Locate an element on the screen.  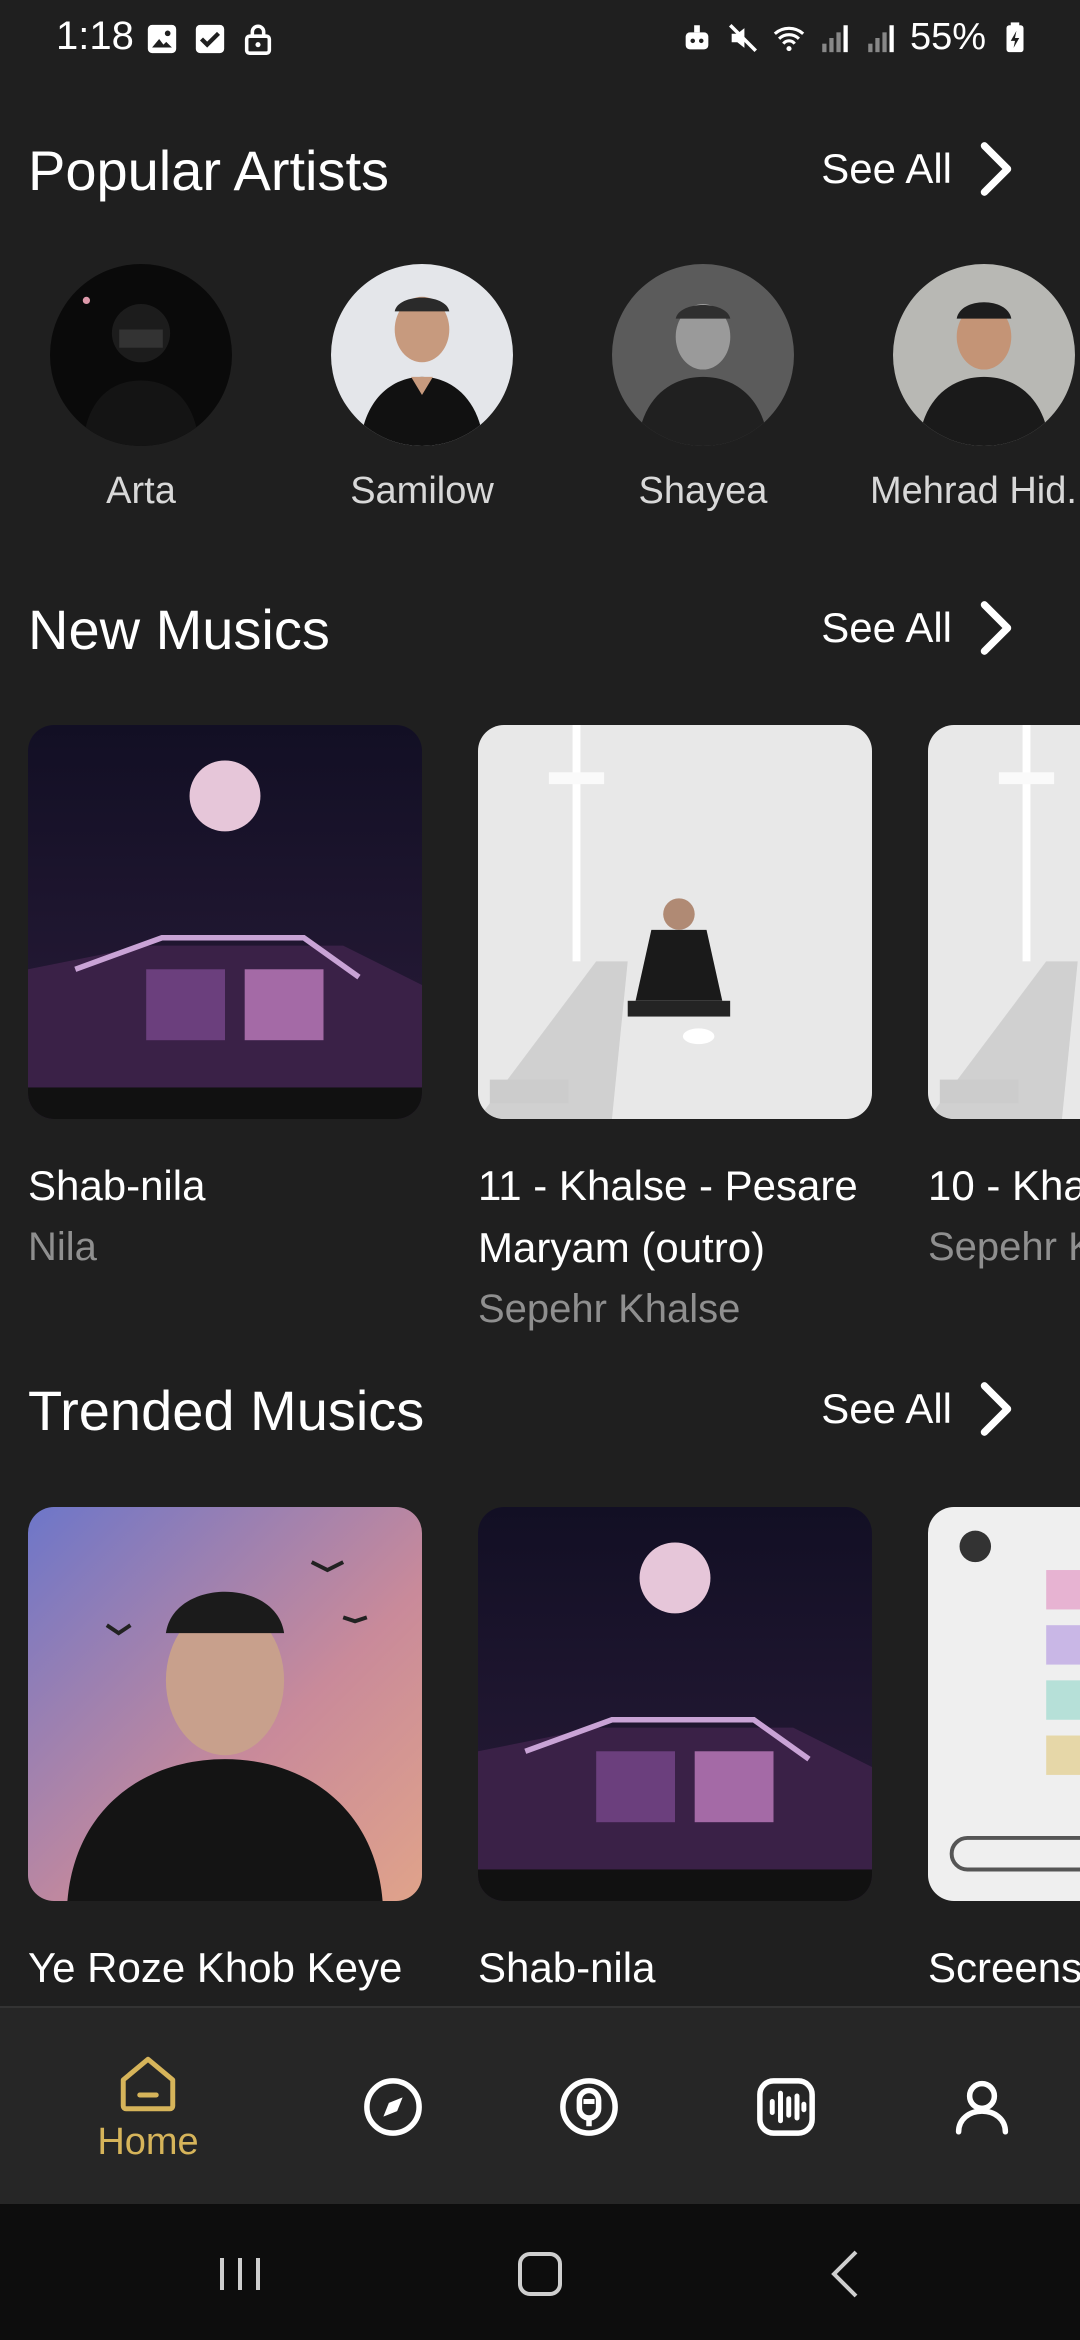
music-card: 10 - Khalse - Canis - A Sepehr Khalse is located at coordinates (1004, 1001).